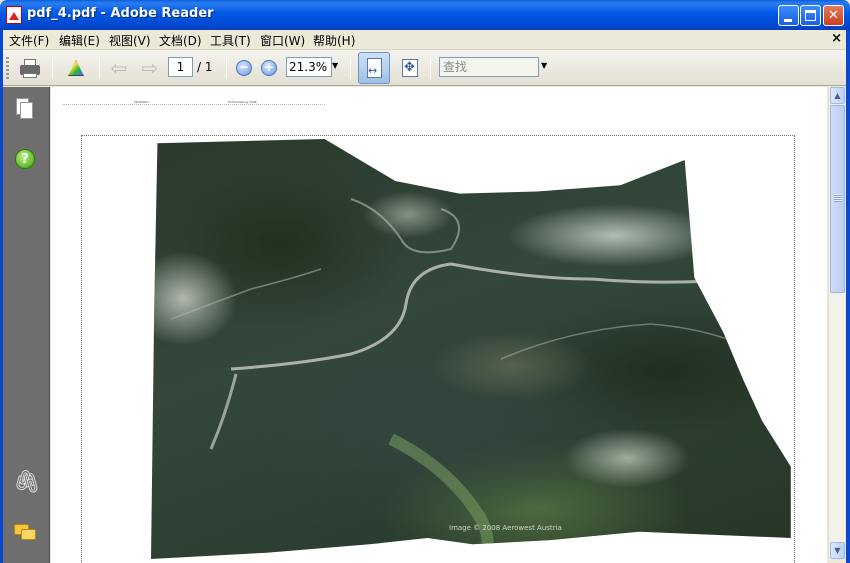 The width and height of the screenshot is (850, 563). Describe the element at coordinates (425, 15) in the screenshot. I see `title-bar: pdf_4.pdf - Adobe Reader ✕` at that location.